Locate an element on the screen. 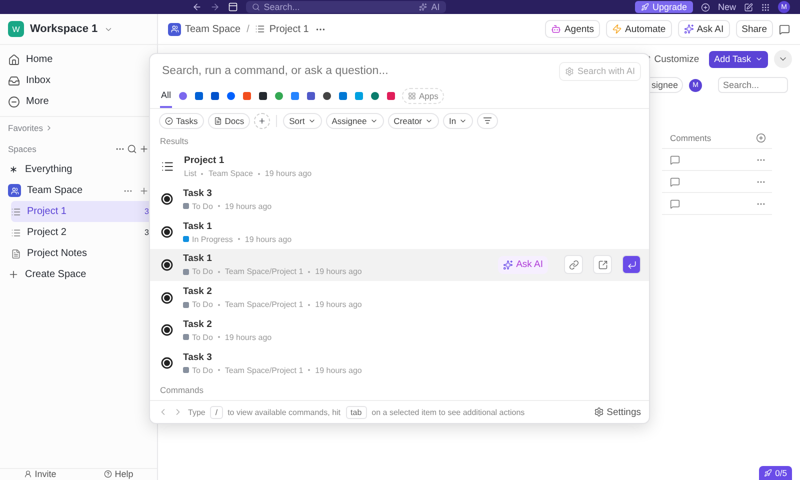 The height and width of the screenshot is (480, 800). nav-item: Home is located at coordinates (78, 59).